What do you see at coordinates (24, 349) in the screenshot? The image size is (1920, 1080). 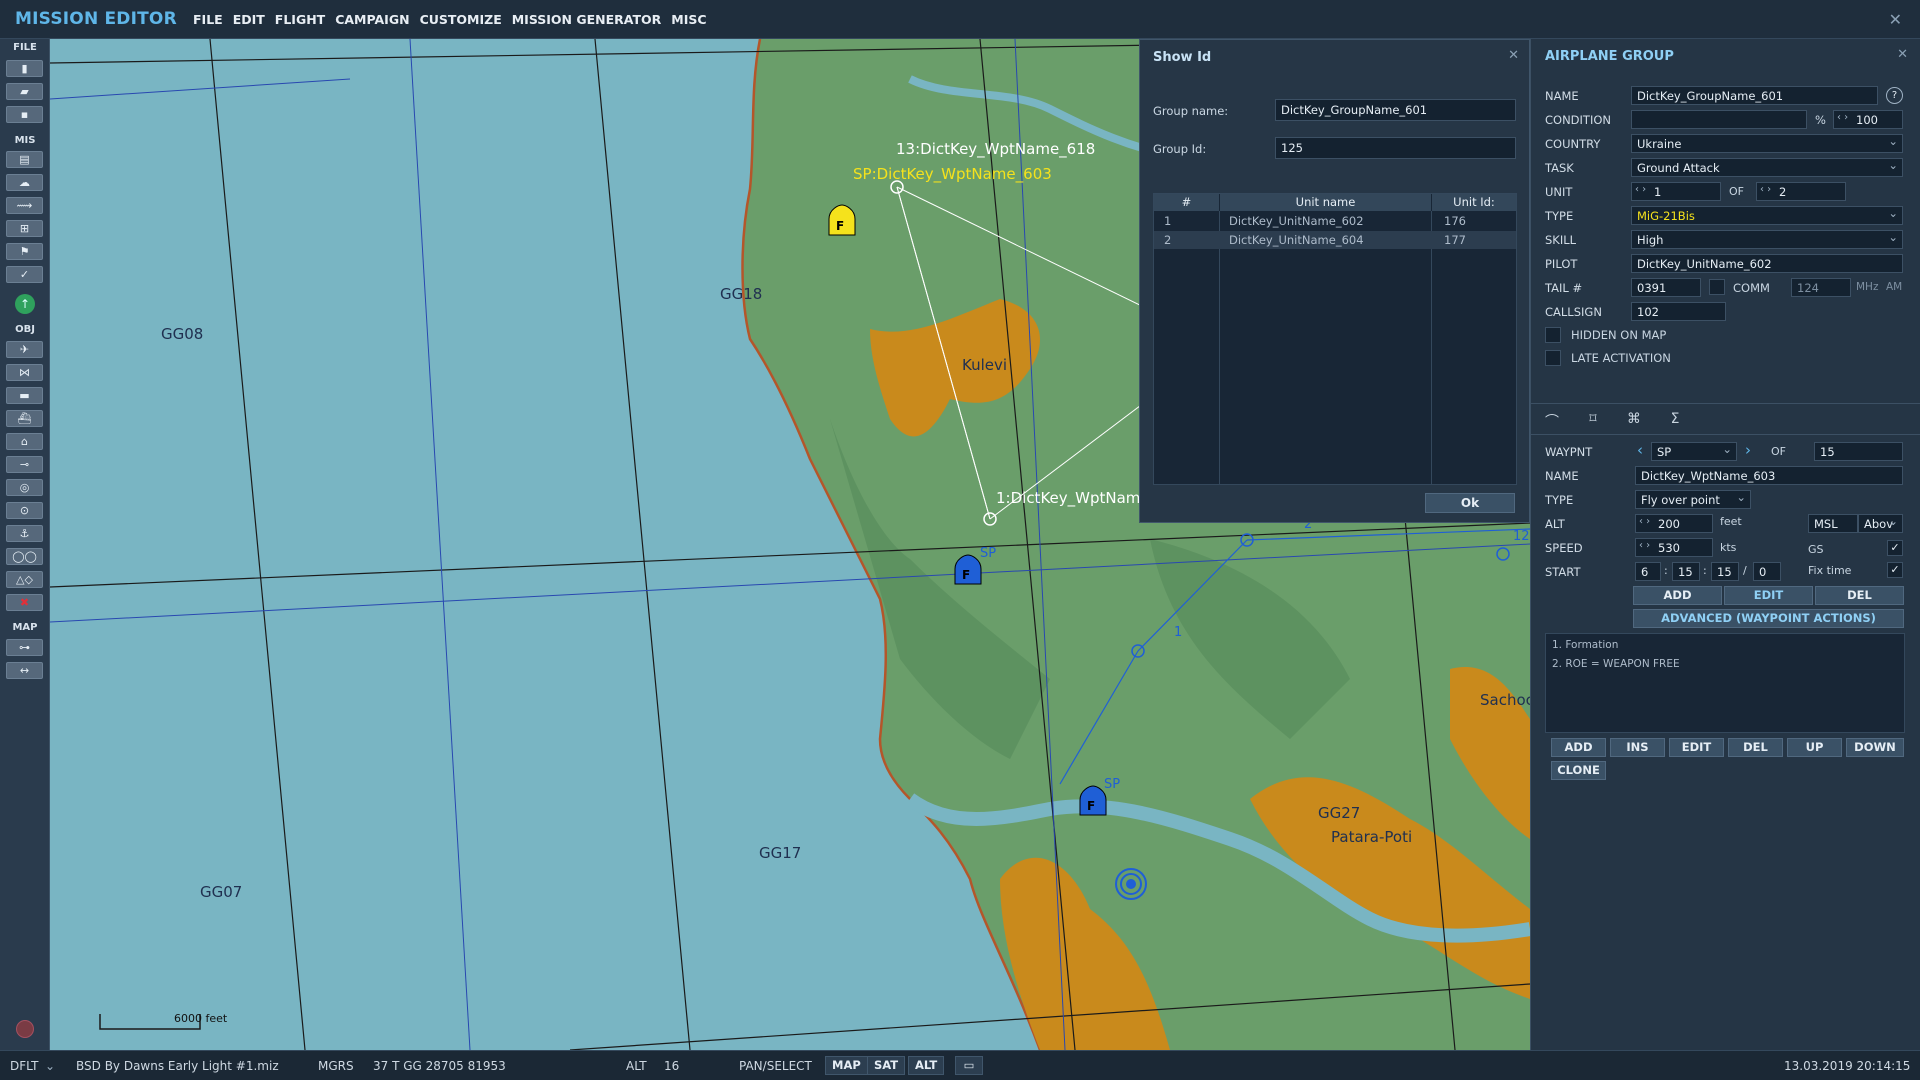 I see `airplane-icon: ✈` at bounding box center [24, 349].